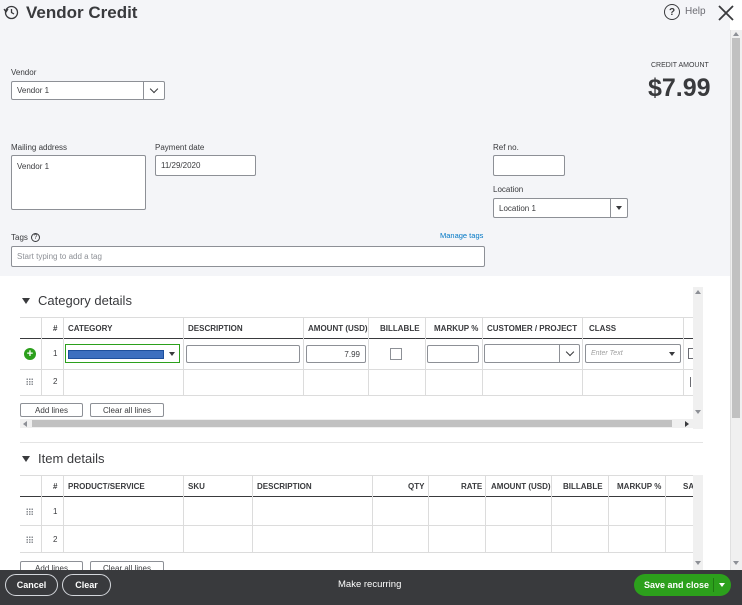 The width and height of the screenshot is (742, 605). I want to click on add-row-icon: +, so click(30, 354).